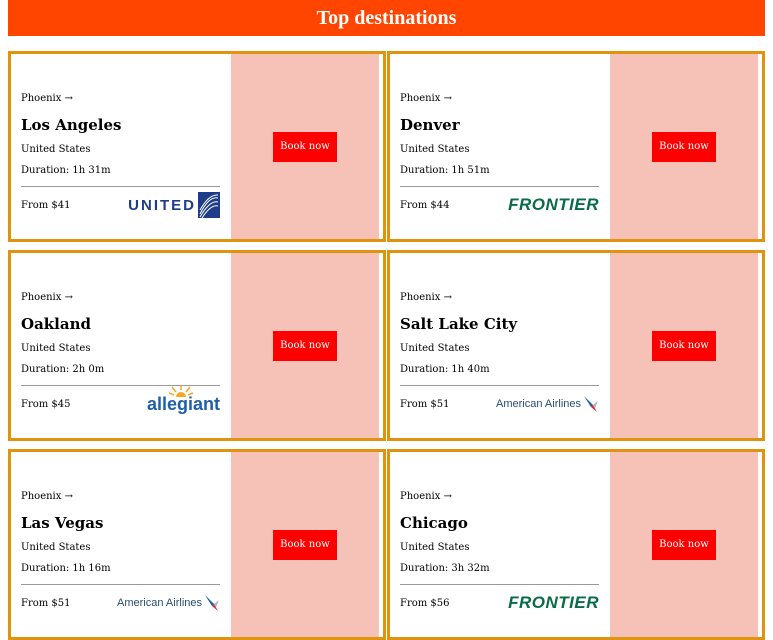  Describe the element at coordinates (46, 205) in the screenshot. I see `price-label: From $41` at that location.